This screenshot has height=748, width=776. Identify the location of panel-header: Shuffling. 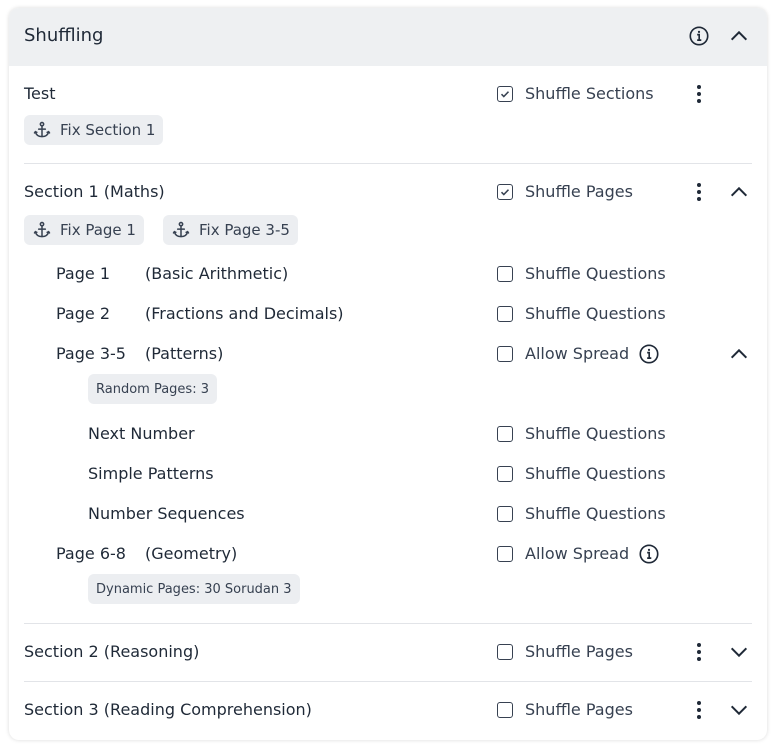
(388, 37).